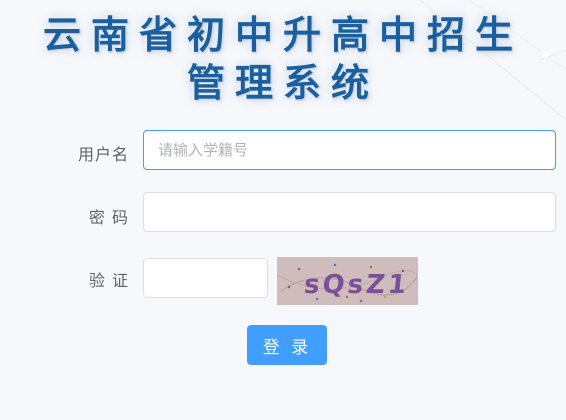  Describe the element at coordinates (103, 154) in the screenshot. I see `username-label: 用户名` at that location.